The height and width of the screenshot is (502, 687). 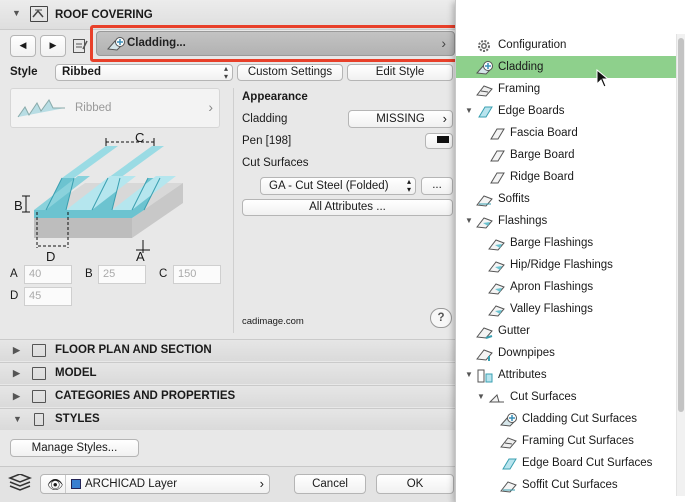 I want to click on menu-item-framing-cut-surfaces: Framing Cut Surfaces, so click(x=567, y=441).